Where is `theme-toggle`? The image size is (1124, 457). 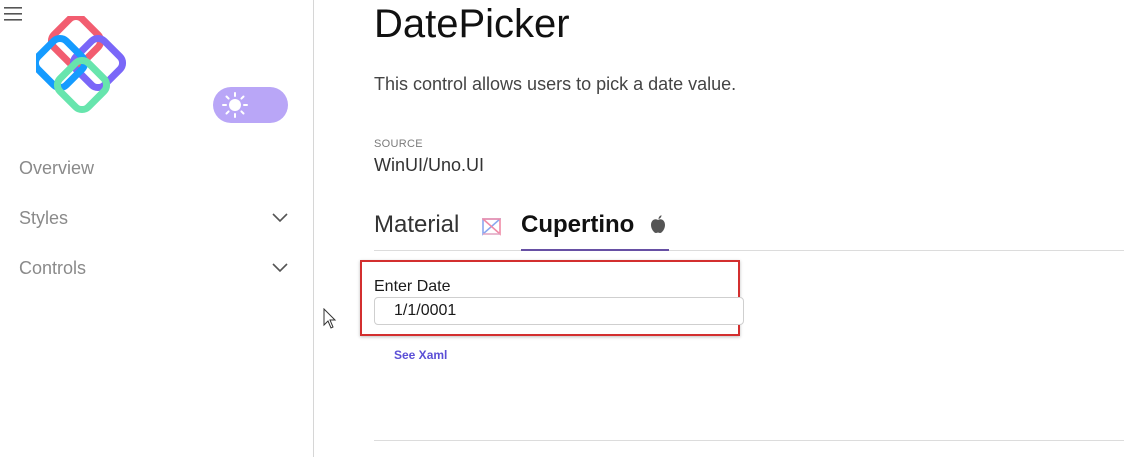 theme-toggle is located at coordinates (250, 105).